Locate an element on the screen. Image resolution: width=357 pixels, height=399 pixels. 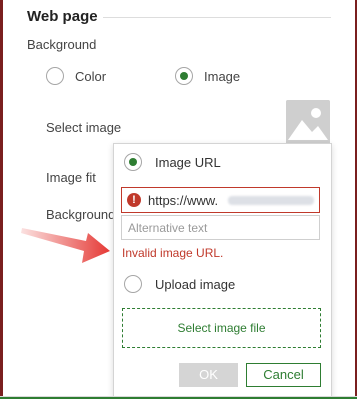
upload-image-radio is located at coordinates (133, 284).